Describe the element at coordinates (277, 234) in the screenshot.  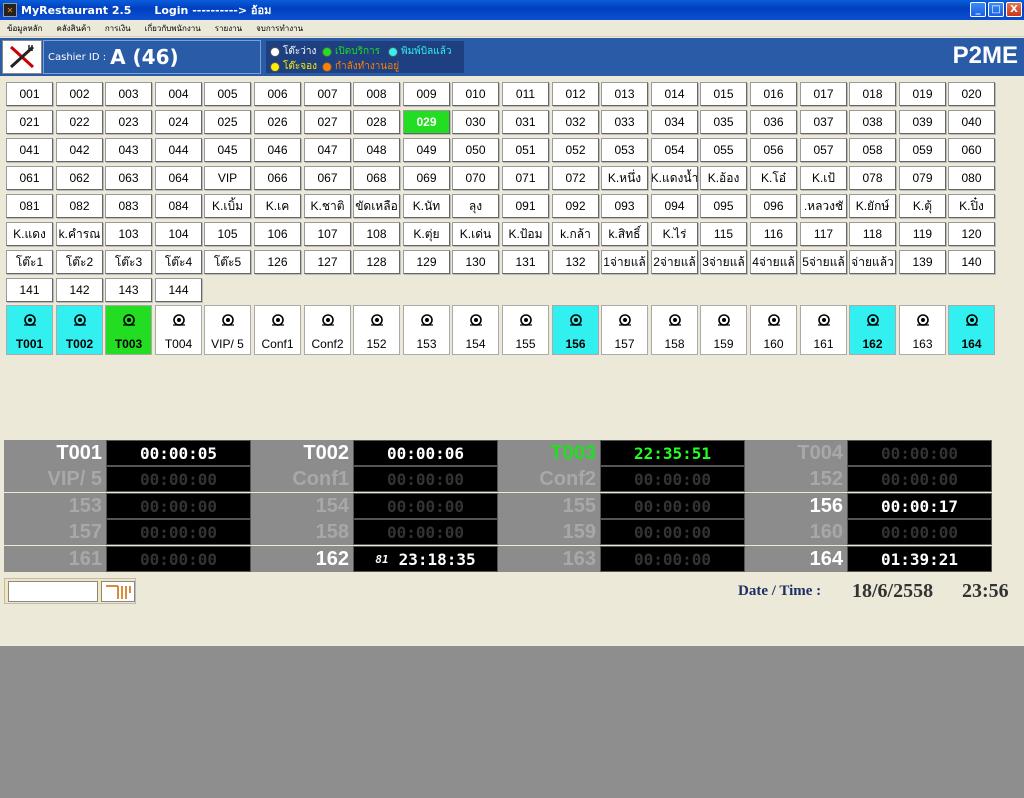
I see `table-button: 106` at that location.